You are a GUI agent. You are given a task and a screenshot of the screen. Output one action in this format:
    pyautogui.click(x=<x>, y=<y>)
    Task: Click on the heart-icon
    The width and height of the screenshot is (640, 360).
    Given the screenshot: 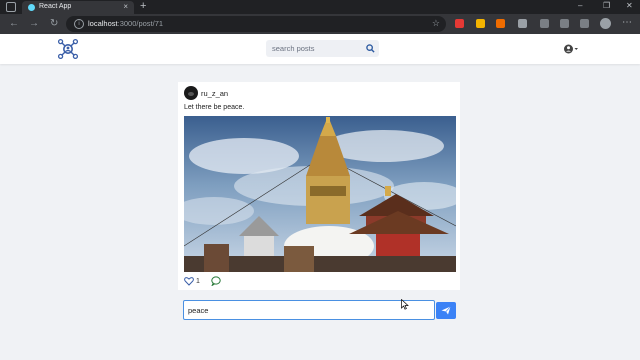 What is the action you would take?
    pyautogui.click(x=189, y=281)
    